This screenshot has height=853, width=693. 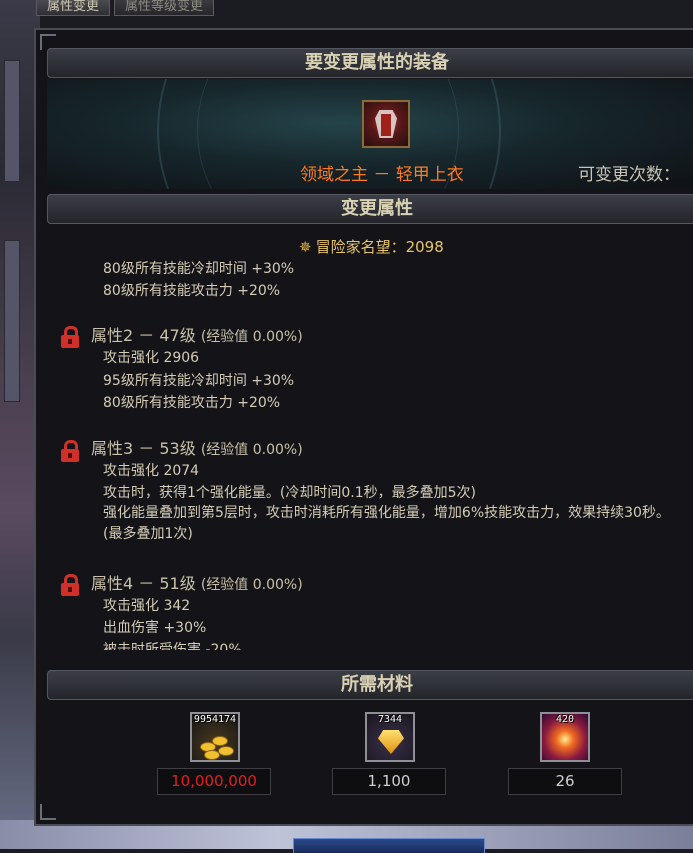 What do you see at coordinates (192, 291) in the screenshot?
I see `attr1-line: 80级所有技能攻击力 +20%` at bounding box center [192, 291].